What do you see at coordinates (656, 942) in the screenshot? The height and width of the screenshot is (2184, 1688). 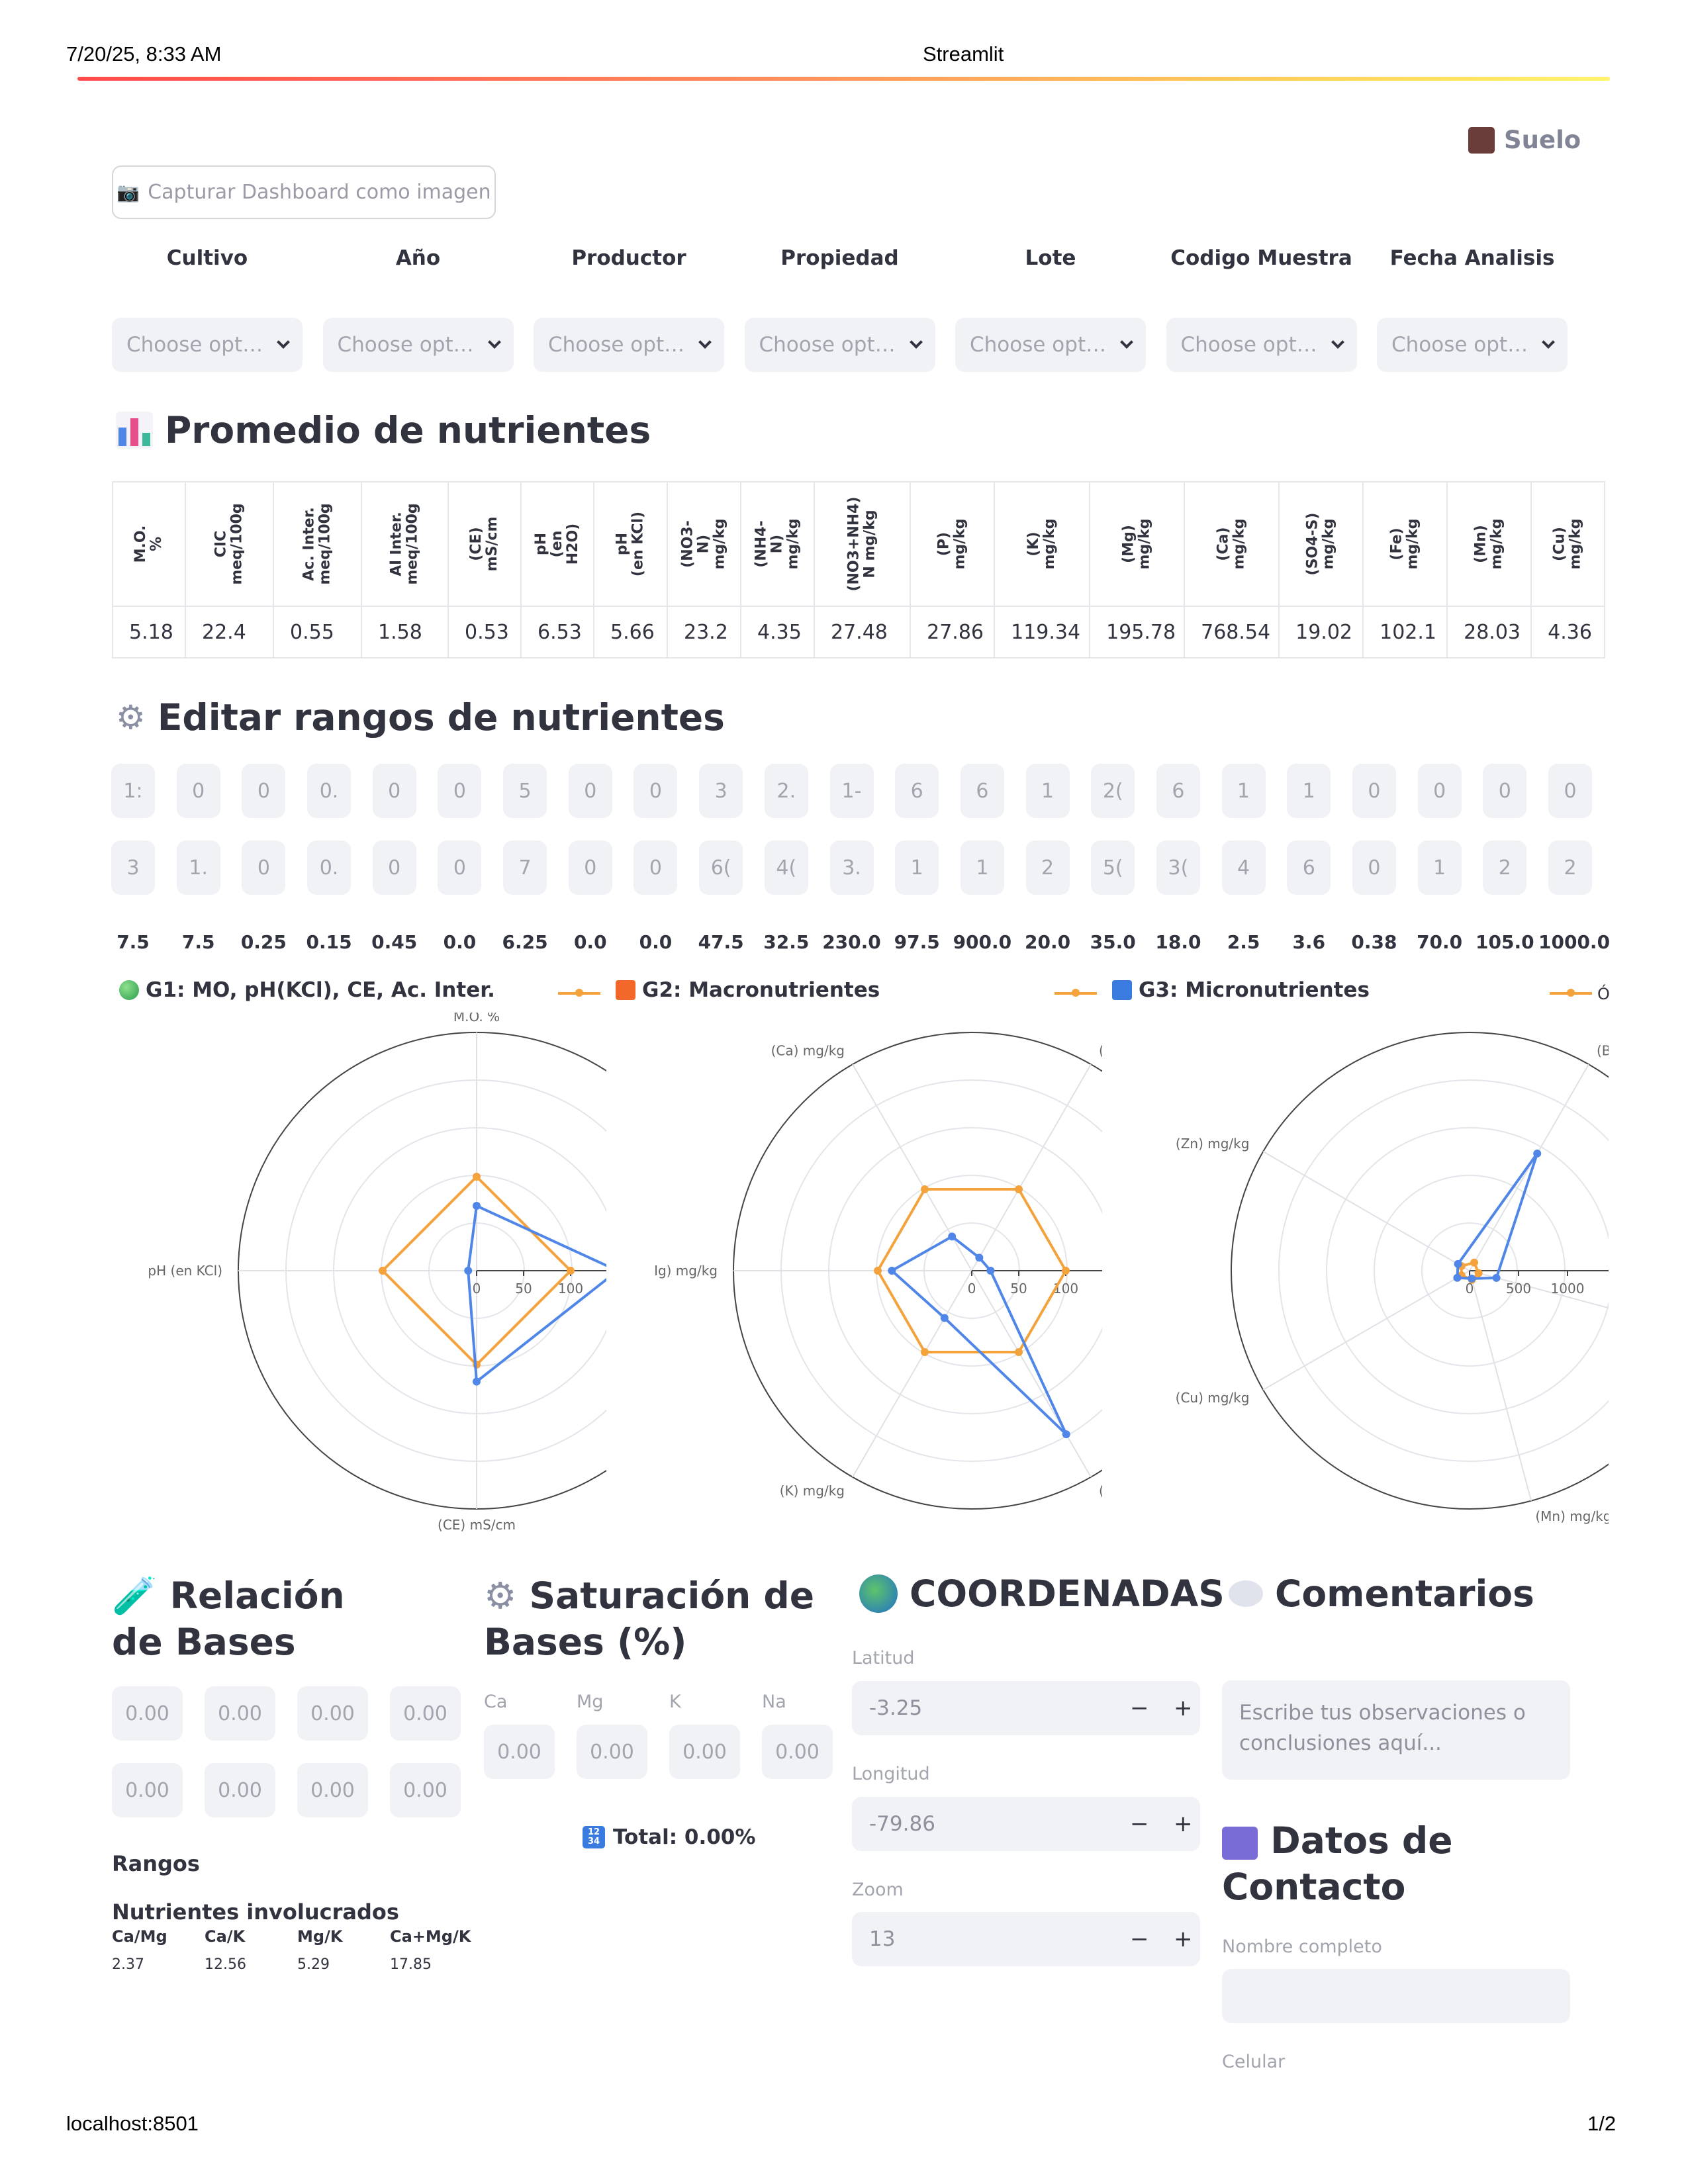 I see `optimo-value: 0.0` at bounding box center [656, 942].